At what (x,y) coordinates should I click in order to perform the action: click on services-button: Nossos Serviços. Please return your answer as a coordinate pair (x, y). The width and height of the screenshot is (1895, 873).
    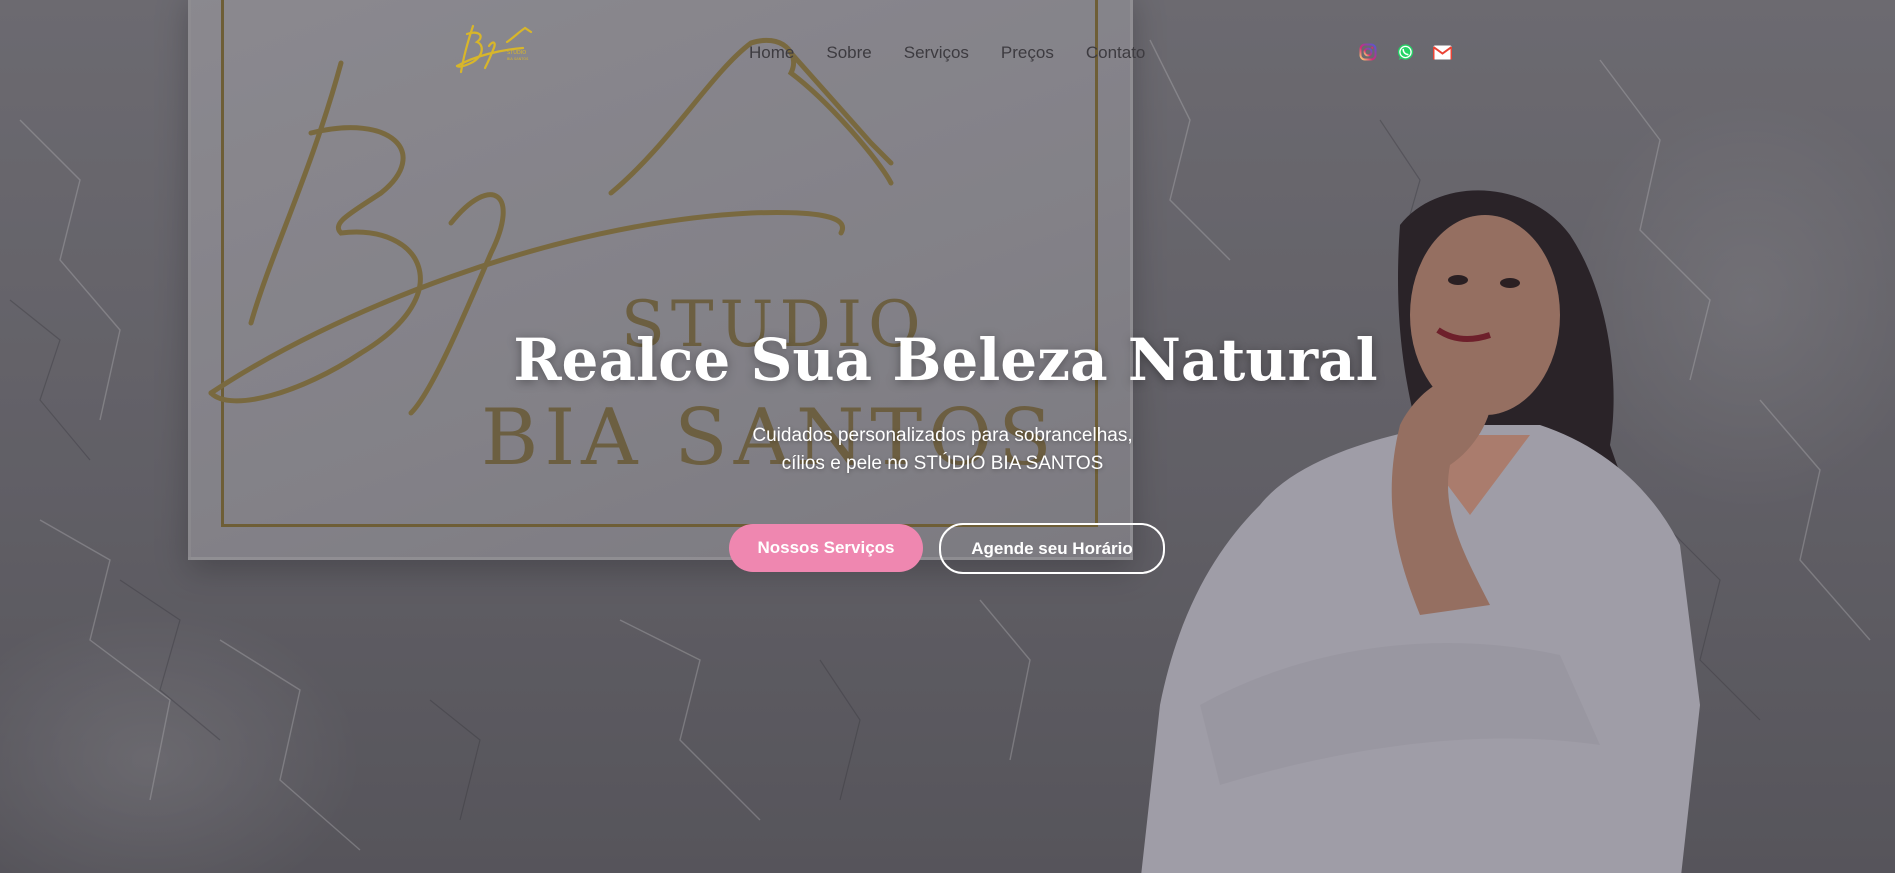
    Looking at the image, I should click on (826, 548).